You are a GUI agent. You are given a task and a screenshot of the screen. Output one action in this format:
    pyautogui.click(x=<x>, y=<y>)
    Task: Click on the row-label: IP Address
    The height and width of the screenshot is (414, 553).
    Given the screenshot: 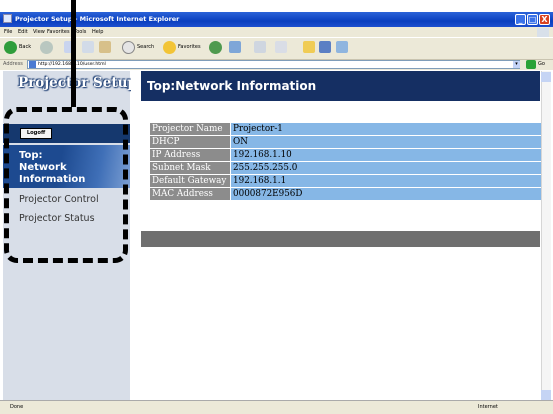 What is the action you would take?
    pyautogui.click(x=190, y=155)
    